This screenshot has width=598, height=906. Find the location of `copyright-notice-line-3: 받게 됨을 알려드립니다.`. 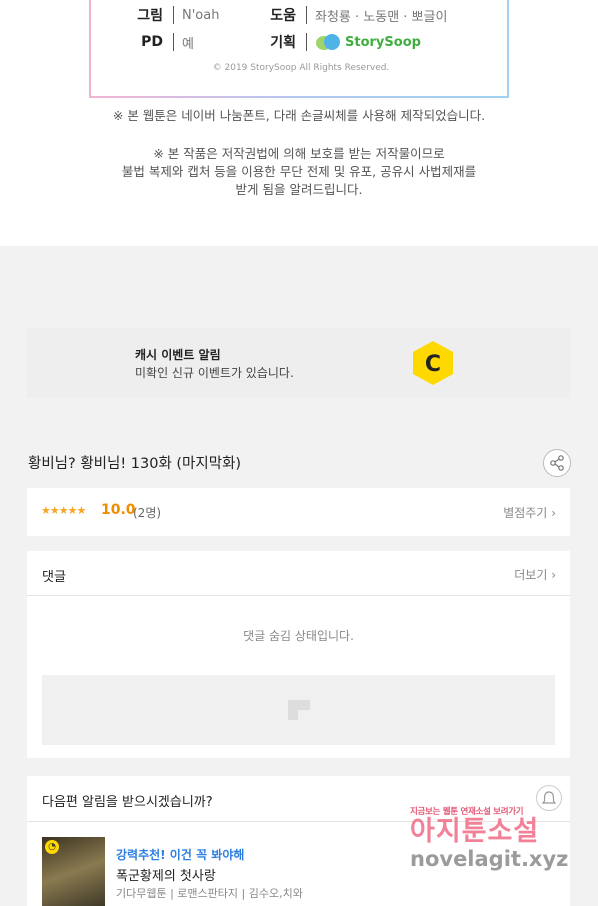

copyright-notice-line-3: 받게 됨을 알려드립니다. is located at coordinates (299, 189).